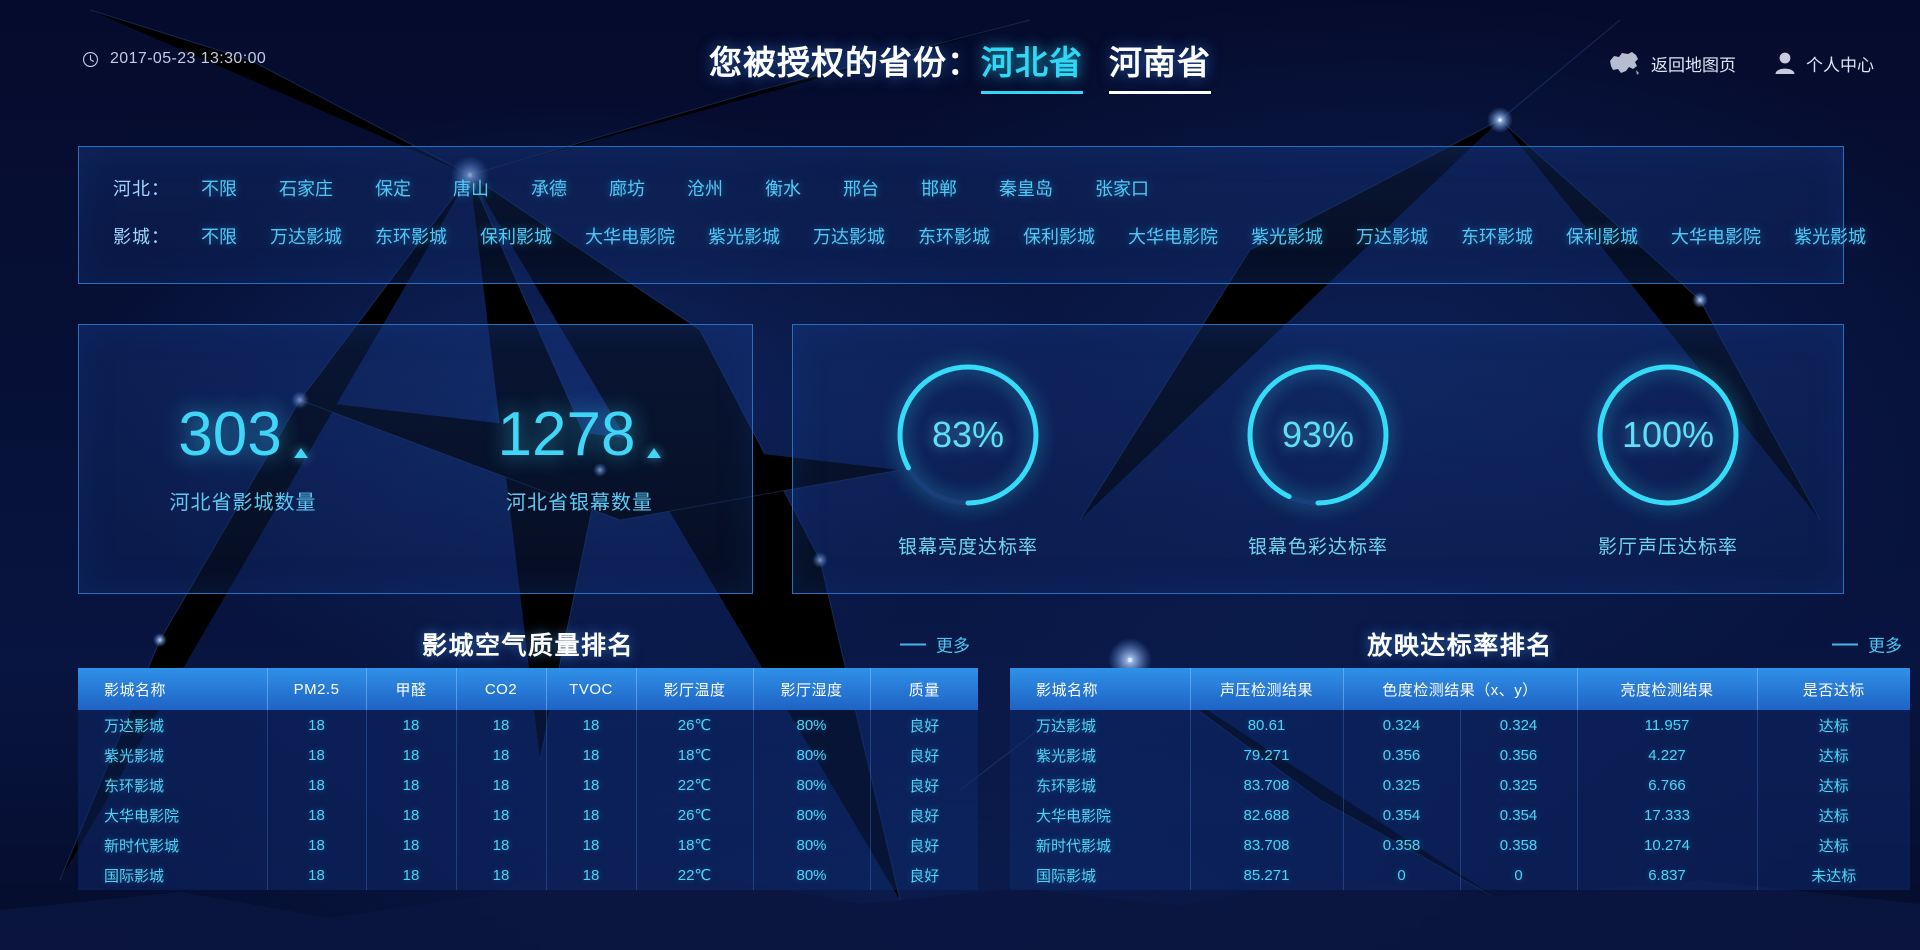  Describe the element at coordinates (1402, 875) in the screenshot. I see `cell: 0` at that location.